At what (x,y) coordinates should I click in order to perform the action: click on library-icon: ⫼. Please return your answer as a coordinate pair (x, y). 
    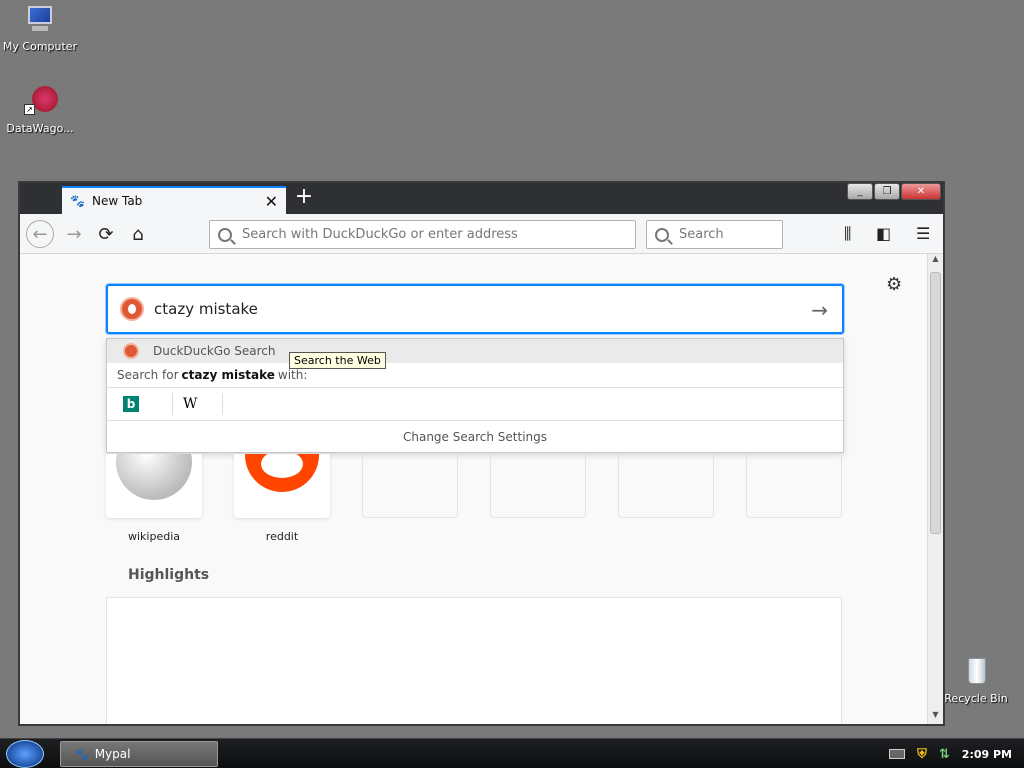
    Looking at the image, I should click on (847, 234).